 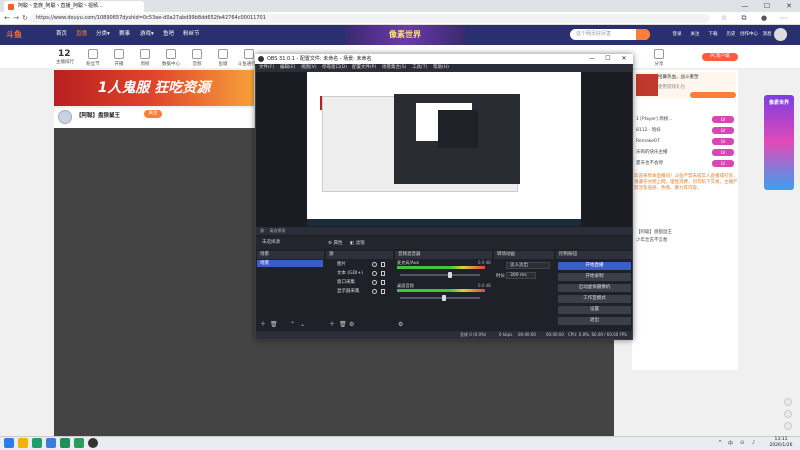 I want to click on subnav-pond: 鱼塘, so click(x=223, y=58).